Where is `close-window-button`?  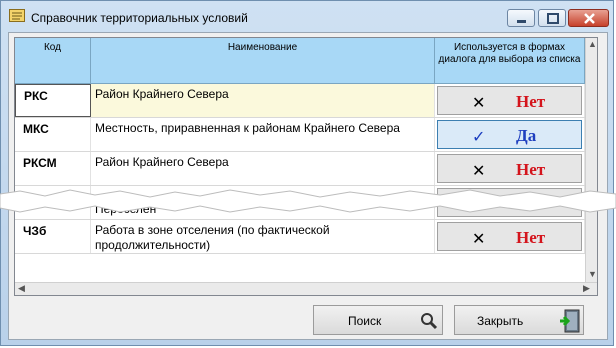 close-window-button is located at coordinates (588, 18).